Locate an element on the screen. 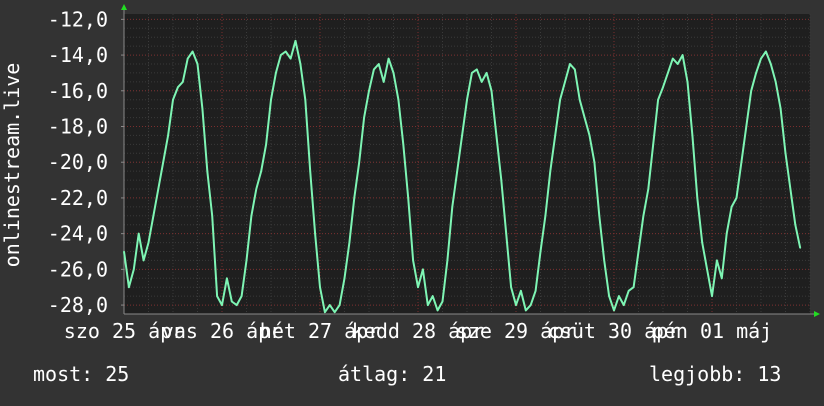 This screenshot has width=824, height=406. y-tick-label: -12,0 is located at coordinates (78, 19).